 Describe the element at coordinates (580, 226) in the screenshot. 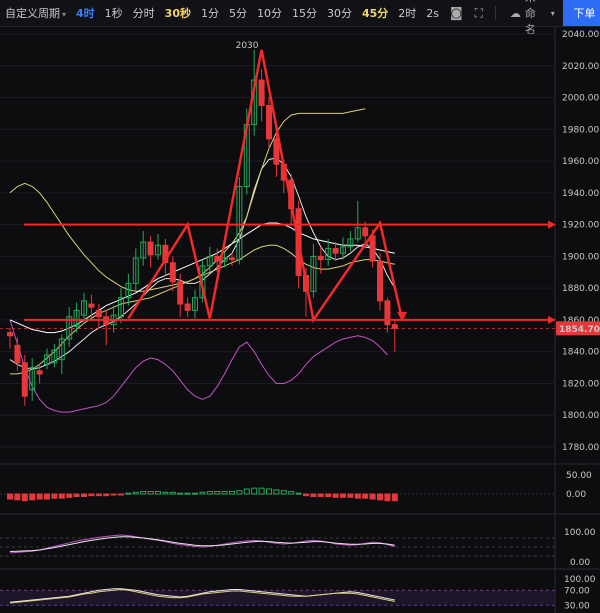

I see `y-tick-label: 1920.00` at that location.